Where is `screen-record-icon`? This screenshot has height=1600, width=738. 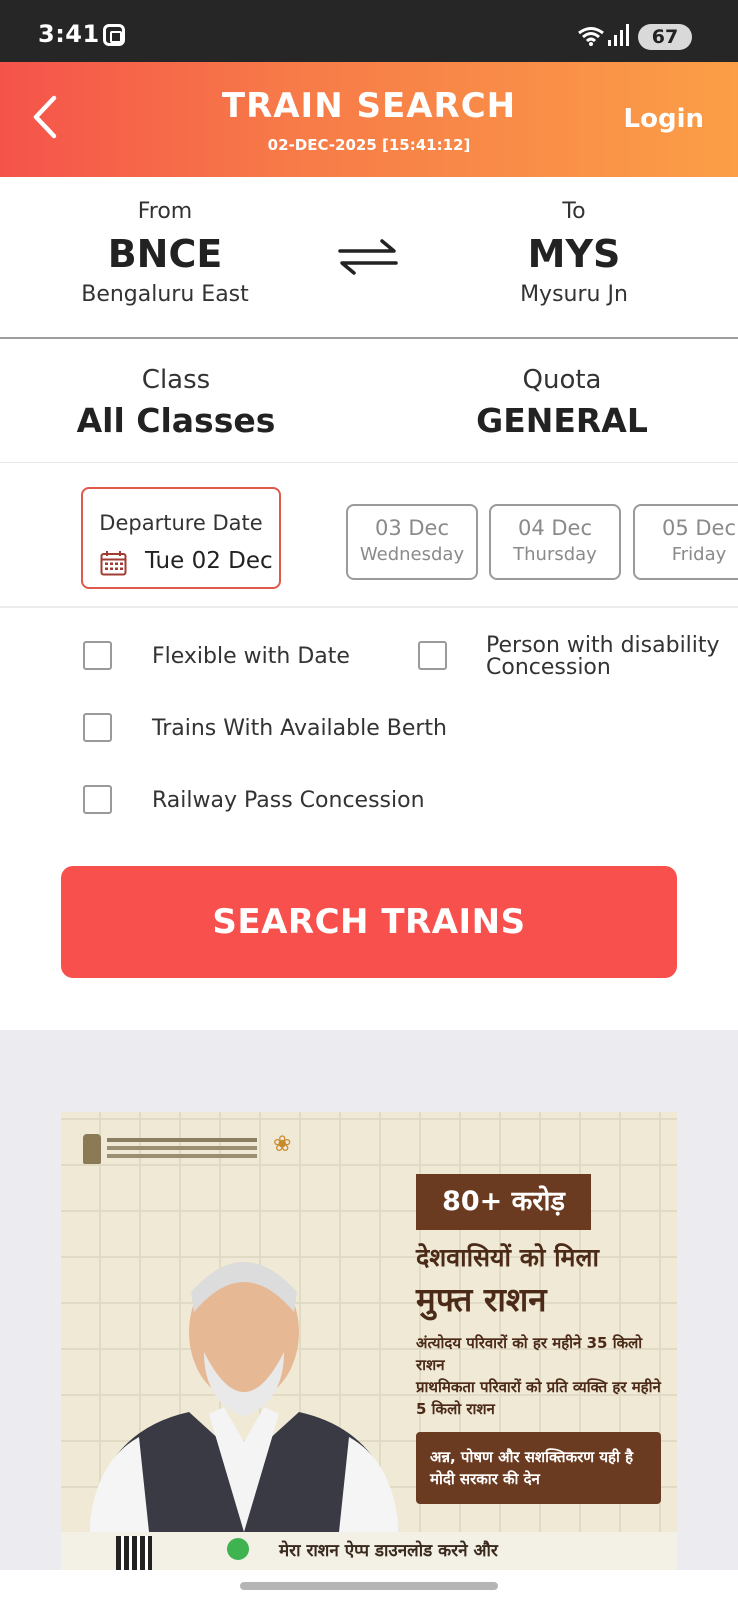
screen-record-icon is located at coordinates (114, 35).